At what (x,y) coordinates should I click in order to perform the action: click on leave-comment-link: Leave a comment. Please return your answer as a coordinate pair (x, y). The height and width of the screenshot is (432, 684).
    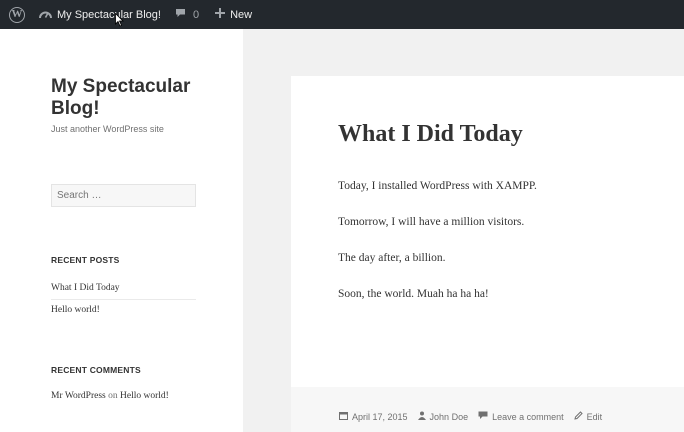
    Looking at the image, I should click on (521, 416).